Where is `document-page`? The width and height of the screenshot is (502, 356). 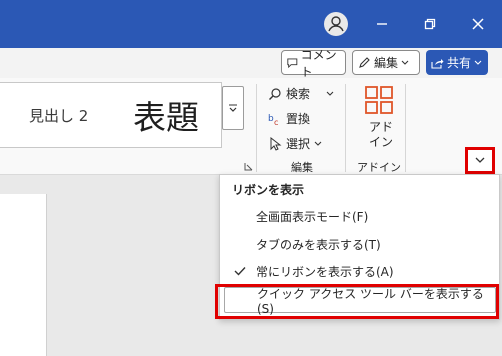 document-page is located at coordinates (23, 275).